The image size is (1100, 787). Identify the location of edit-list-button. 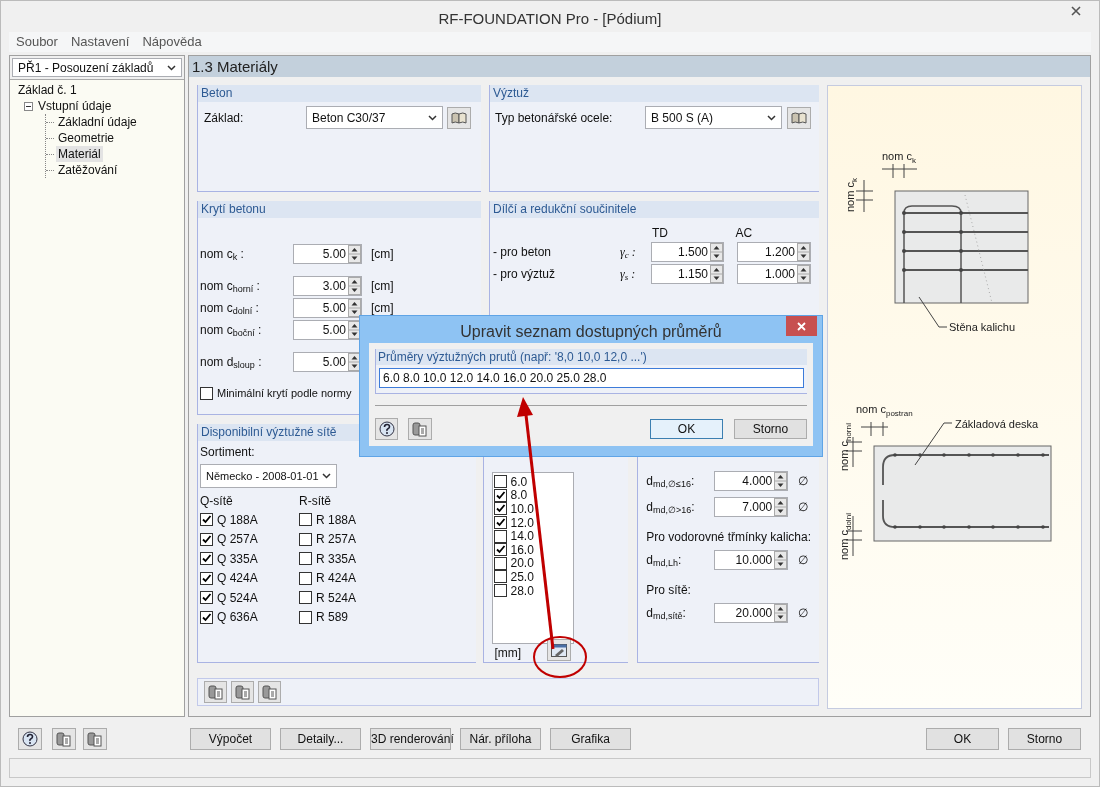
(559, 650).